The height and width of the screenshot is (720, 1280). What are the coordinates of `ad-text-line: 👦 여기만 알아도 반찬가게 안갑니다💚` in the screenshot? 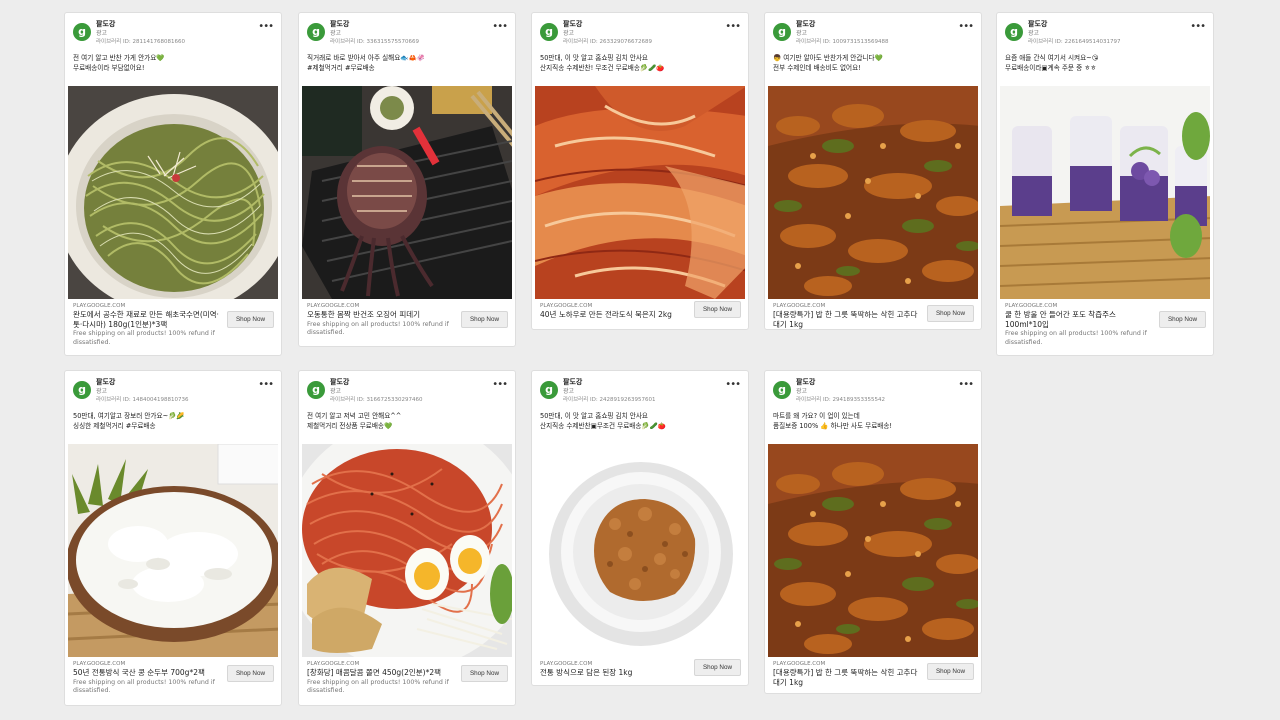 It's located at (828, 58).